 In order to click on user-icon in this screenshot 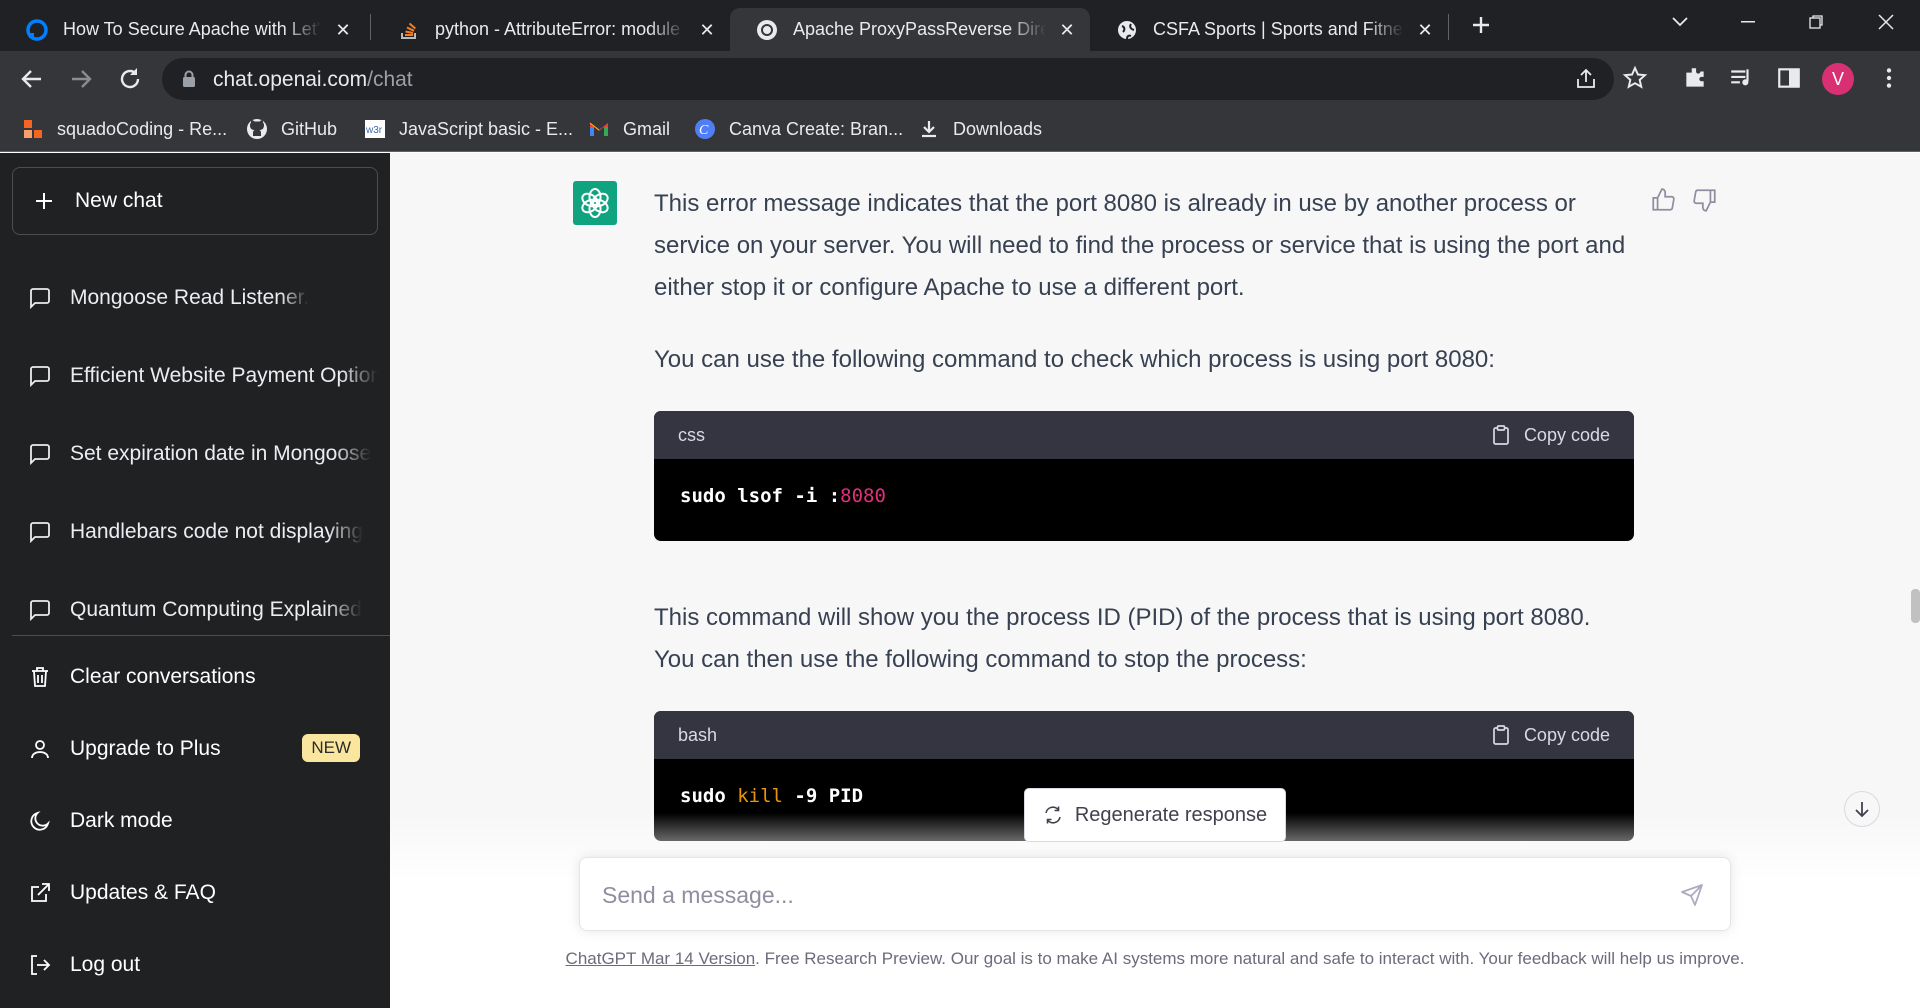, I will do `click(40, 749)`.